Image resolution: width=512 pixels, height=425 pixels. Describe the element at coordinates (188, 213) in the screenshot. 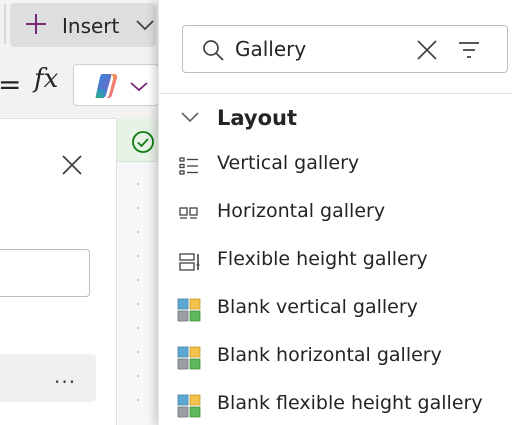

I see `horizontal-gallery-icon` at that location.